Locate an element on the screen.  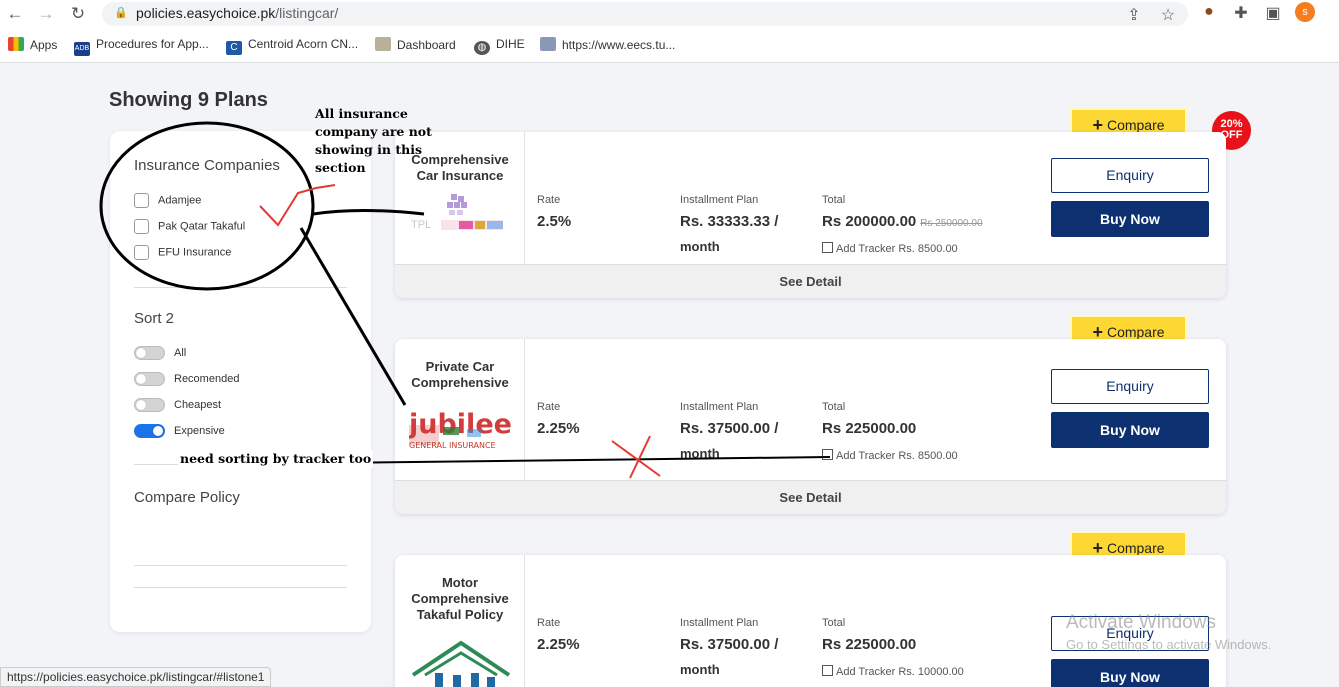
svg-text: jubilee is located at coordinates (460, 424).